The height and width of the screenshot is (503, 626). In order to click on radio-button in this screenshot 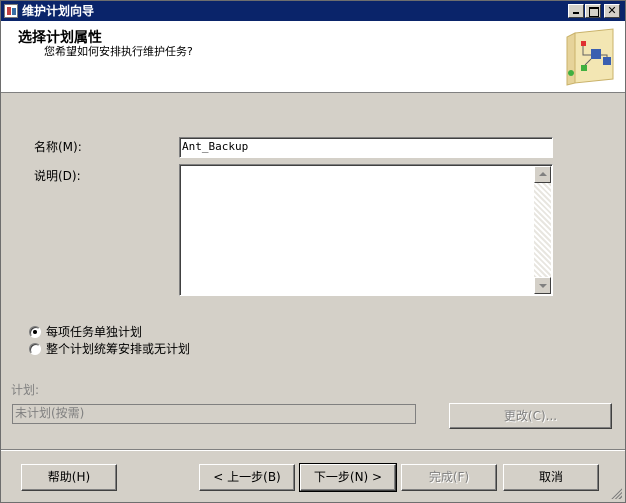, I will do `click(35, 349)`.